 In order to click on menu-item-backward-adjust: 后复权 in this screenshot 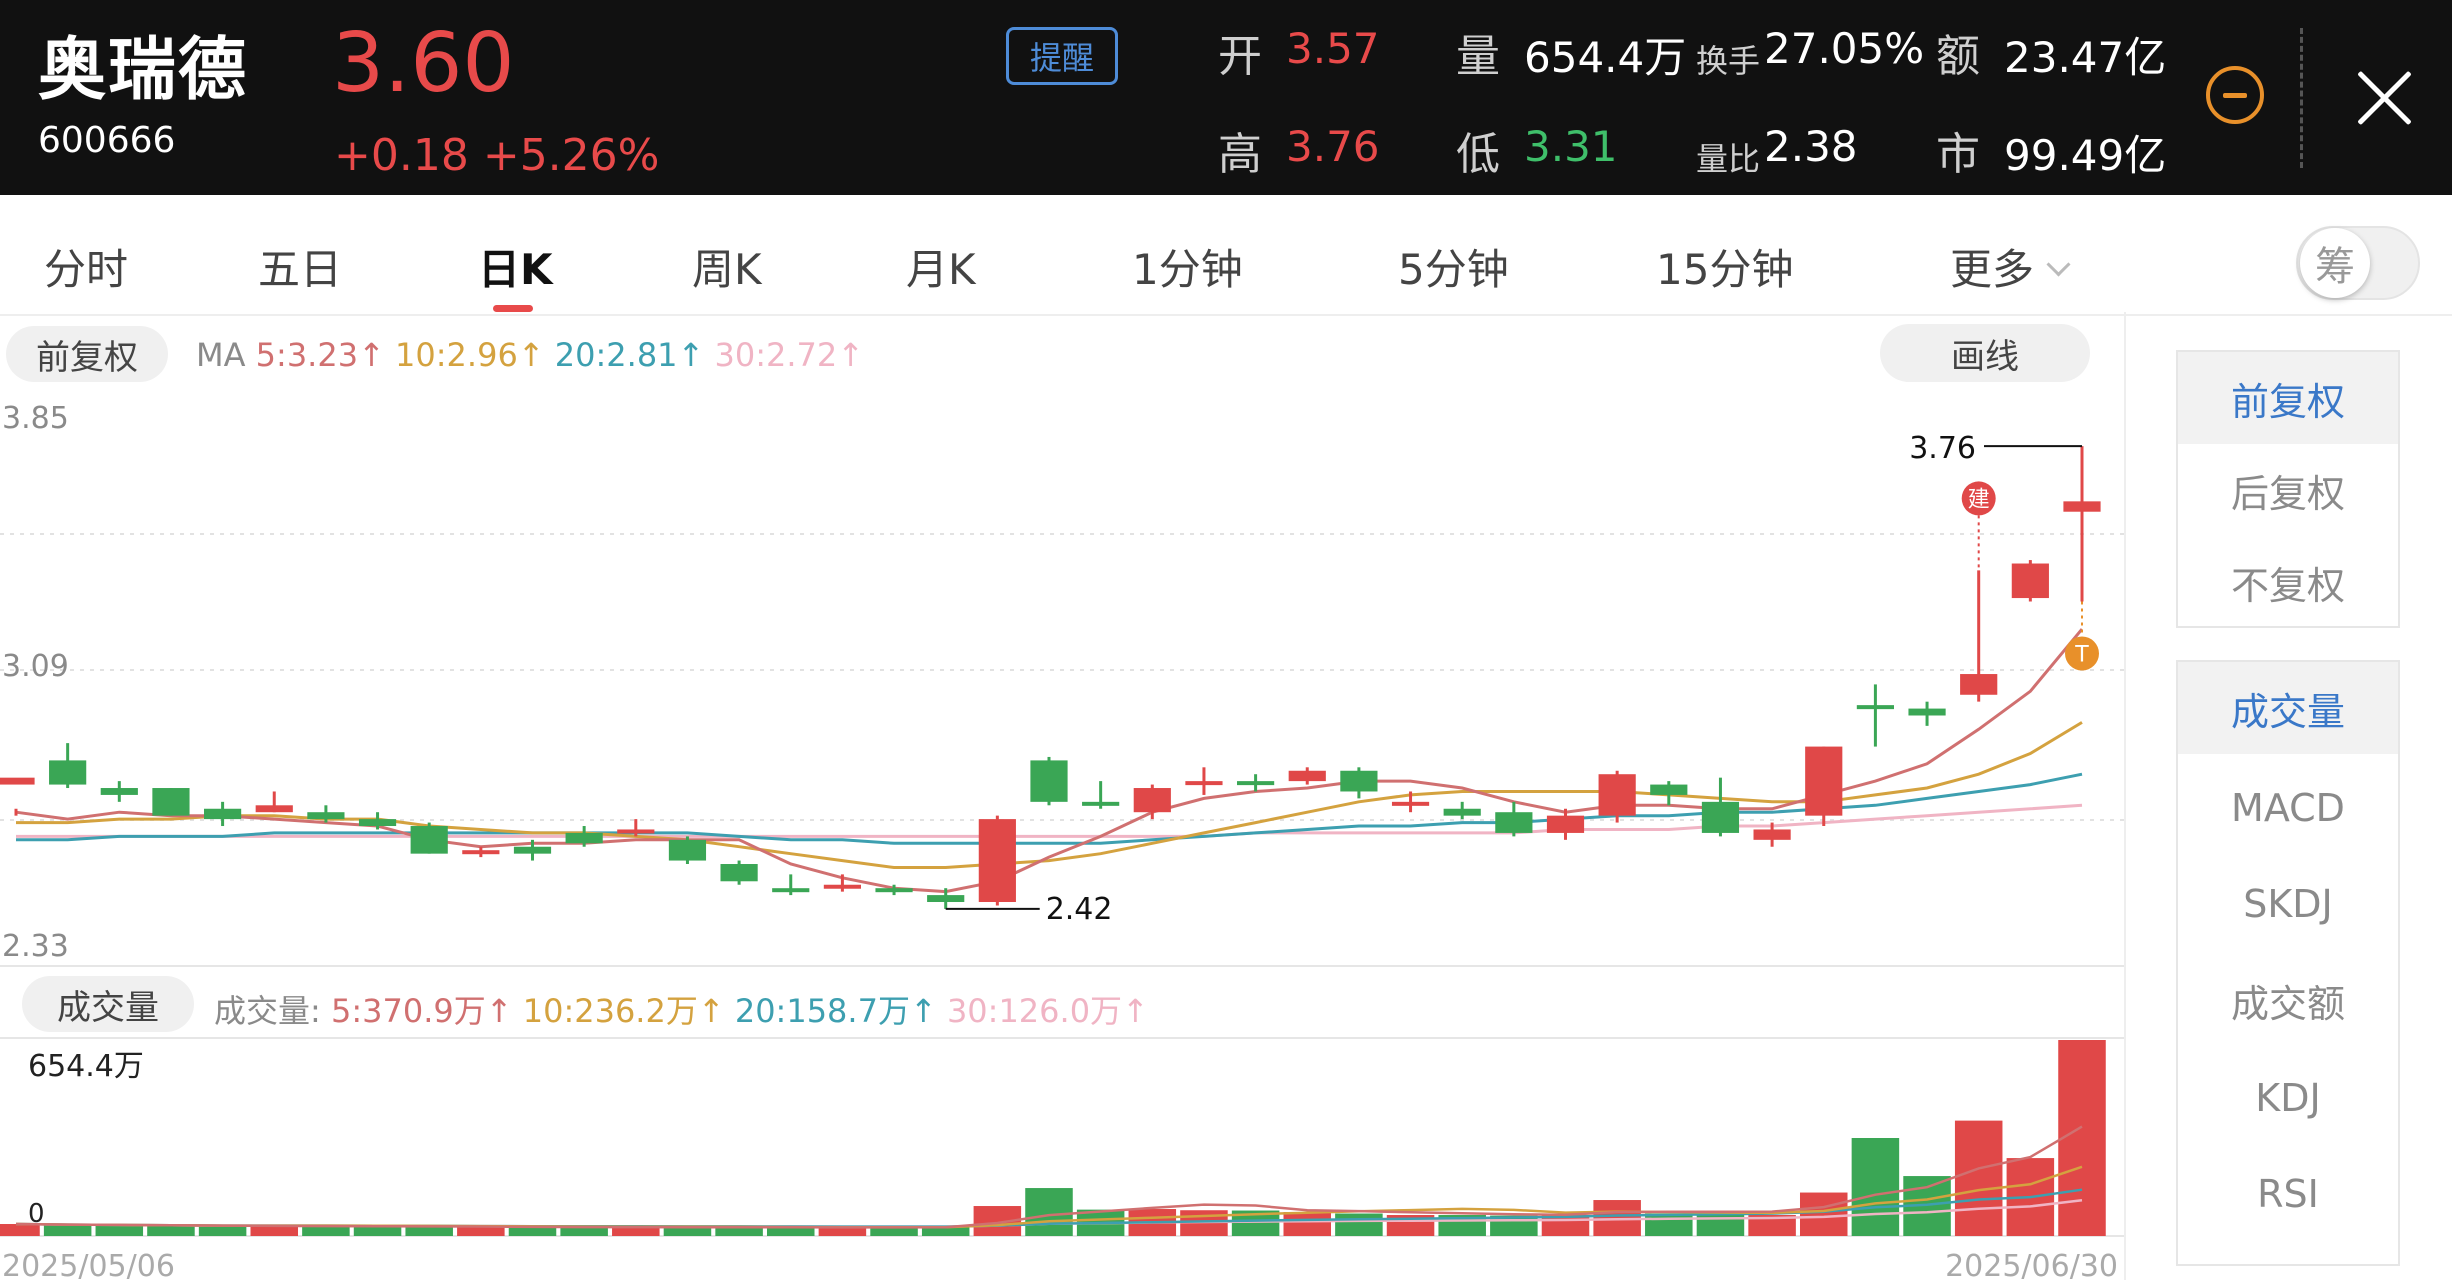, I will do `click(2288, 490)`.